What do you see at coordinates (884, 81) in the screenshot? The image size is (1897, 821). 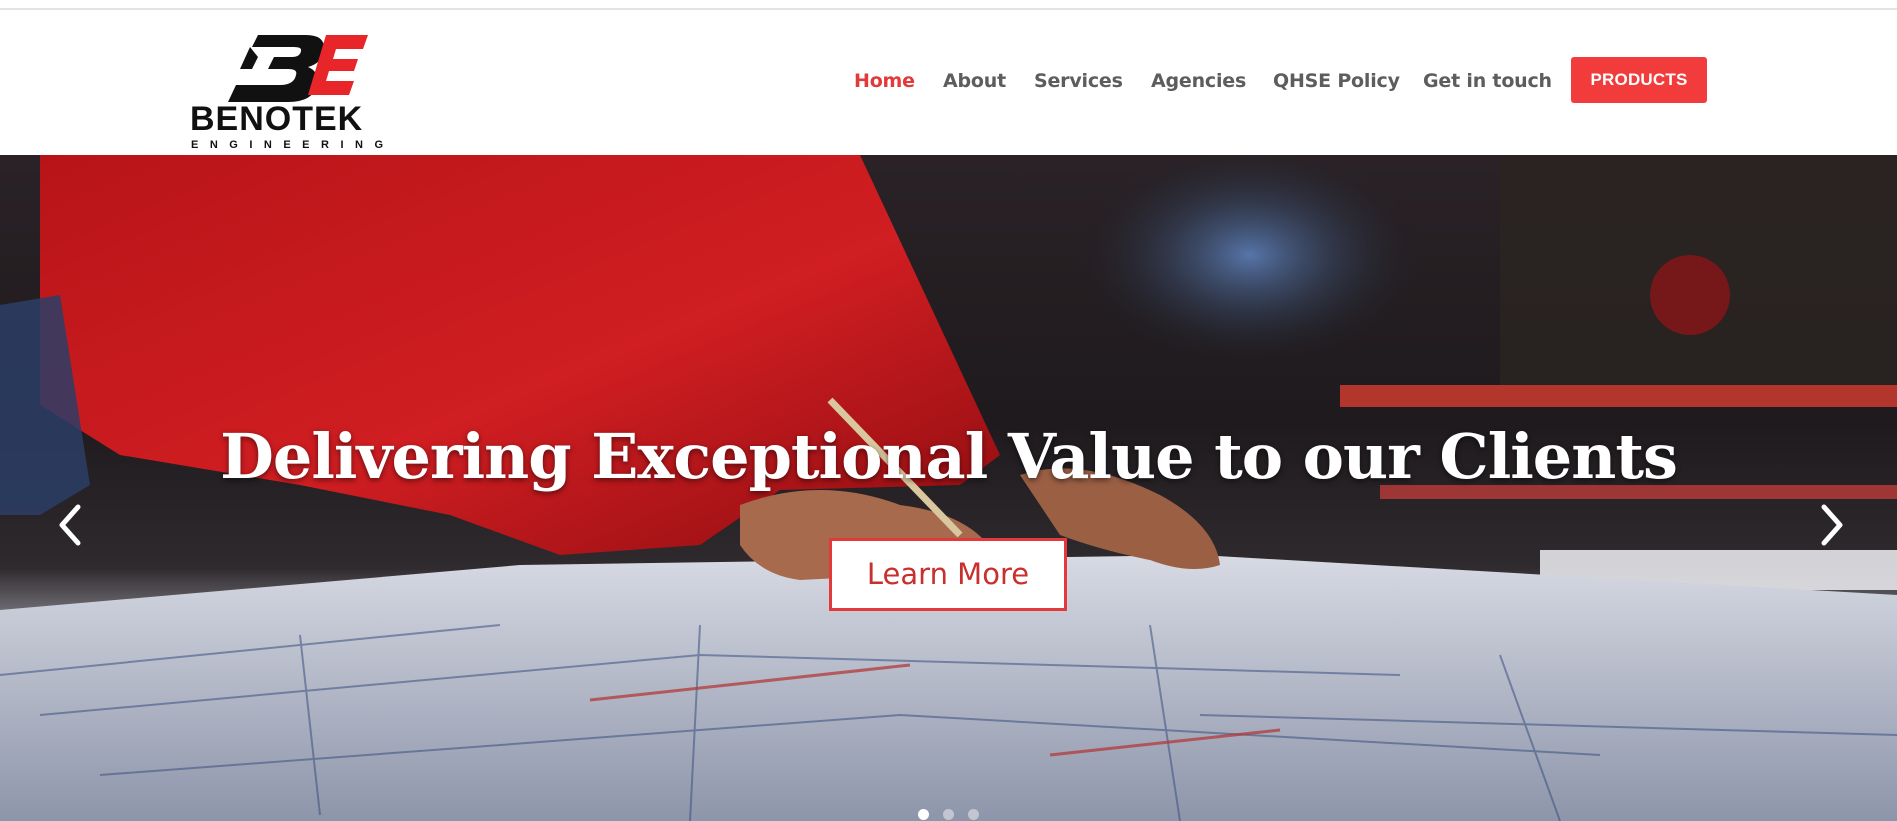 I see `nav-item-home: Home` at bounding box center [884, 81].